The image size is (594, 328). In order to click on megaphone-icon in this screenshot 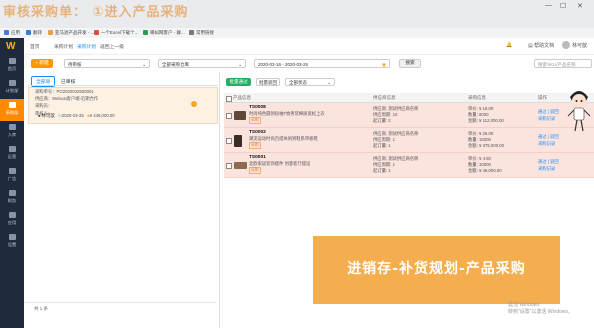, I will do `click(12, 171)`.